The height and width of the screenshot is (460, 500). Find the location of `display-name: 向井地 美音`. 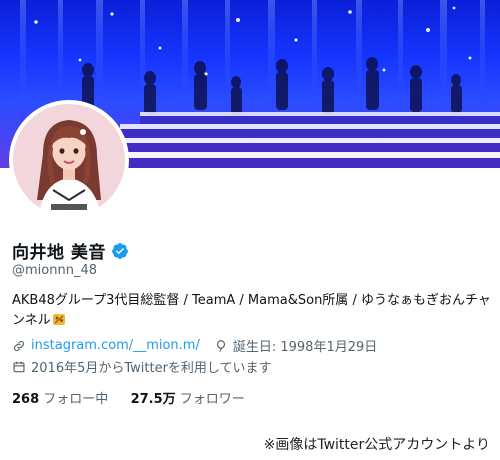

display-name: 向井地 美音 is located at coordinates (59, 253).